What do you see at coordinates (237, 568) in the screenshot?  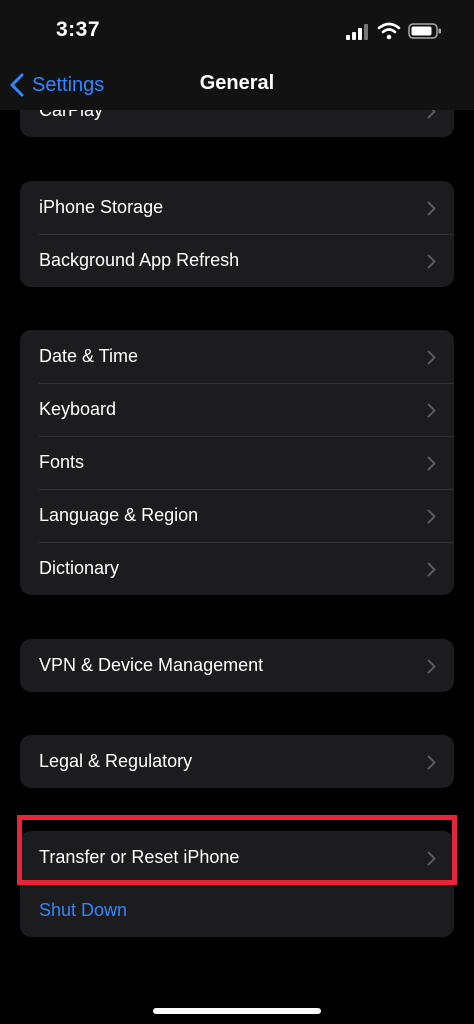 I see `row-dictionary: Dictionary` at bounding box center [237, 568].